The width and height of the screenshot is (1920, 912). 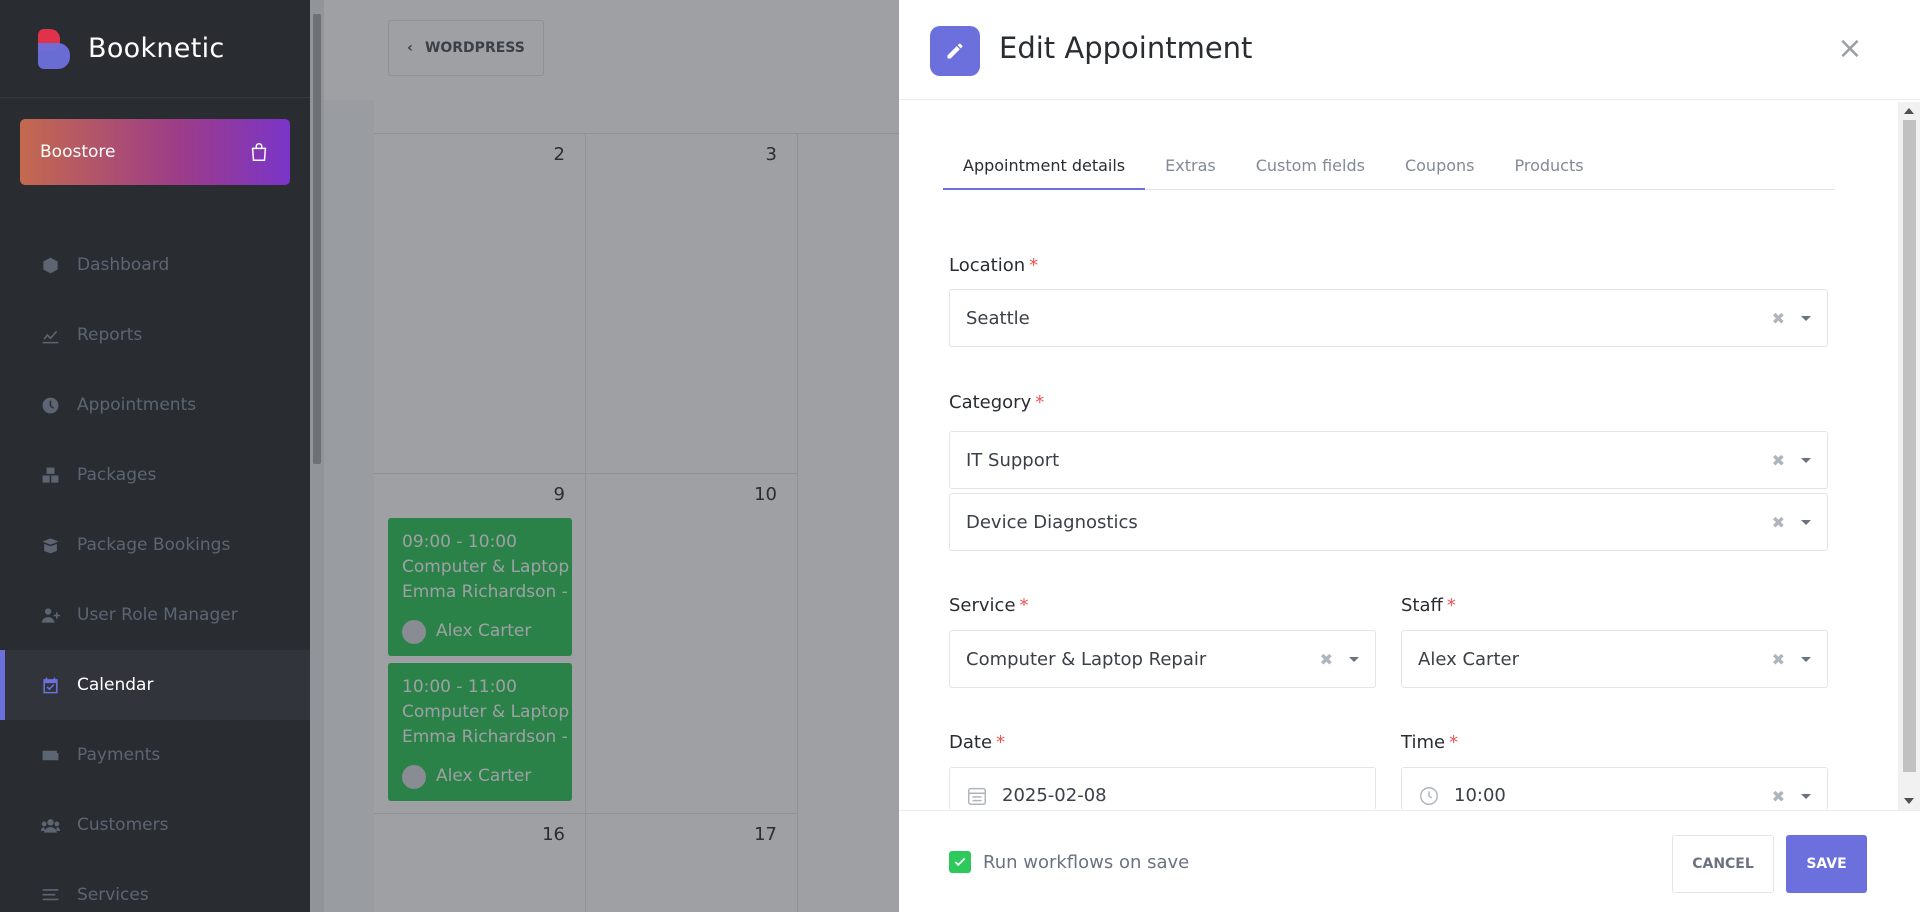 I want to click on tab-products: Products, so click(x=1549, y=165).